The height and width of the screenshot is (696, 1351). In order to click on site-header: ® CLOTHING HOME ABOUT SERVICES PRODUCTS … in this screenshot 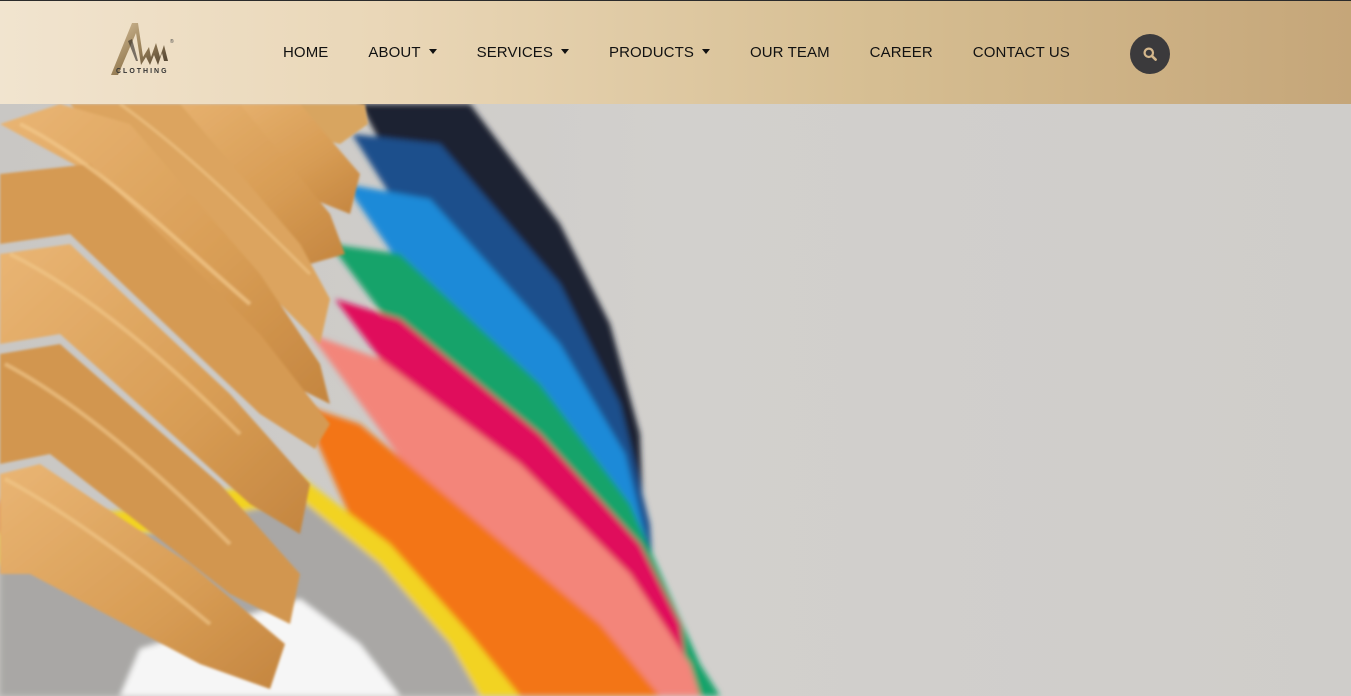, I will do `click(675, 52)`.